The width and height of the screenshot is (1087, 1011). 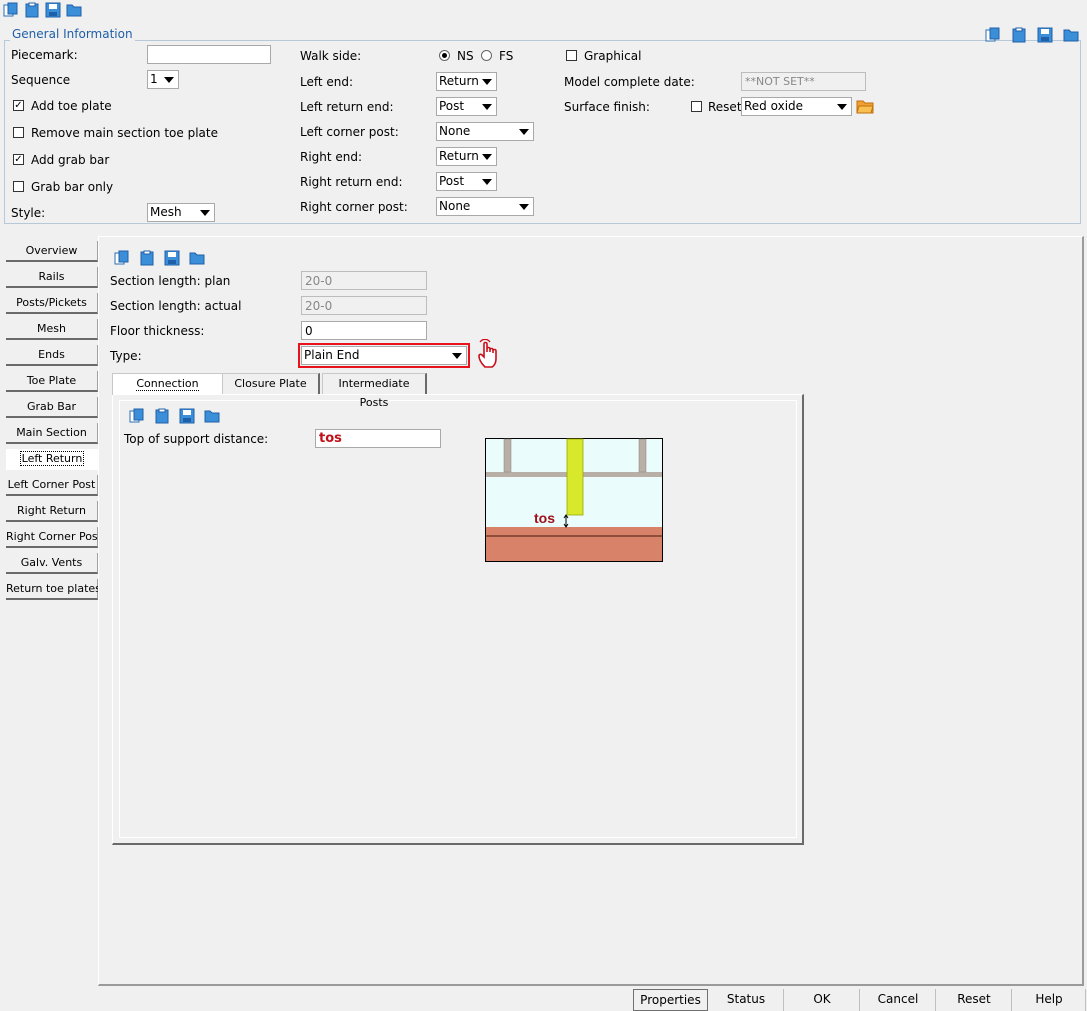 What do you see at coordinates (822, 1000) in the screenshot?
I see `ok-button: OK` at bounding box center [822, 1000].